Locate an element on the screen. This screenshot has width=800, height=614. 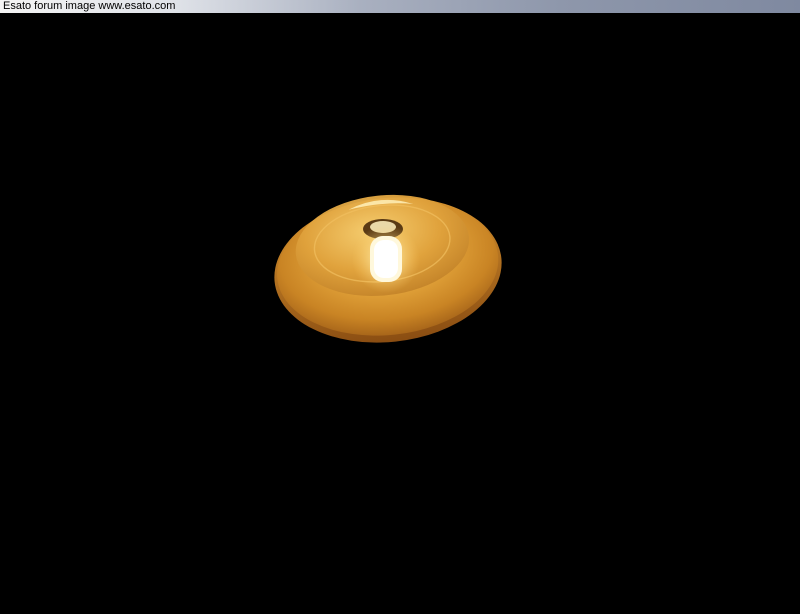
lamp-photo is located at coordinates (388, 268).